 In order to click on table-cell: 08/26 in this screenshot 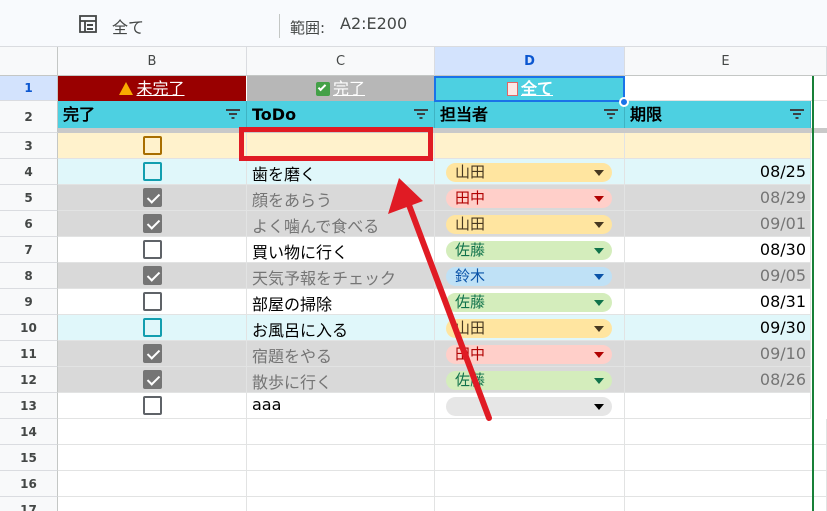, I will do `click(718, 380)`.